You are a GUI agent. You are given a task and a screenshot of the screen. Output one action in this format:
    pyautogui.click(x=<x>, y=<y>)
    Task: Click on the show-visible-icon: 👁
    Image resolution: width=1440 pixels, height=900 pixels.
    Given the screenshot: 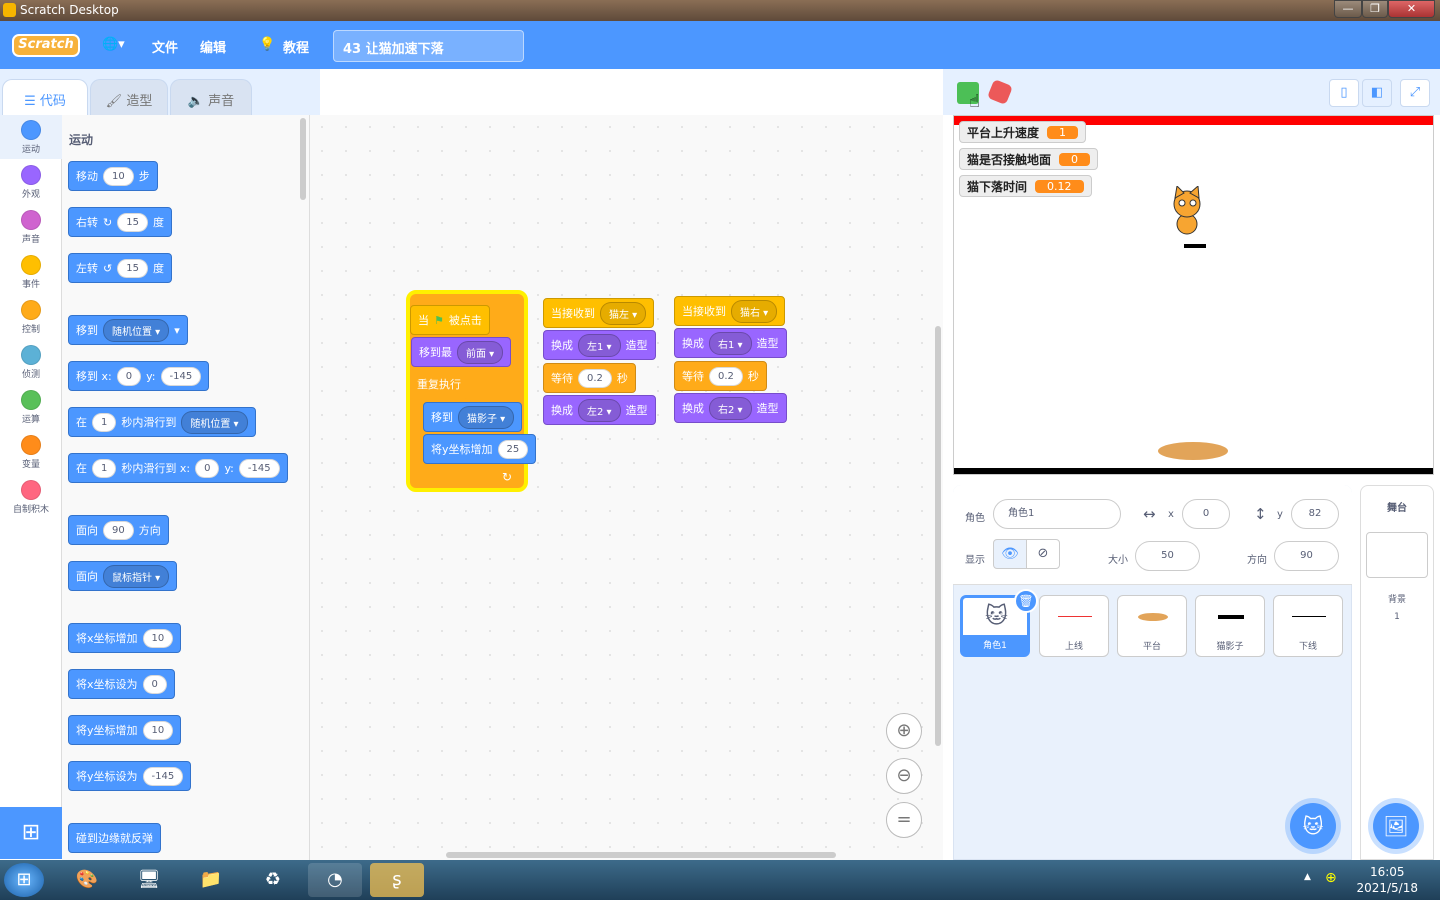 What is the action you would take?
    pyautogui.click(x=1010, y=554)
    